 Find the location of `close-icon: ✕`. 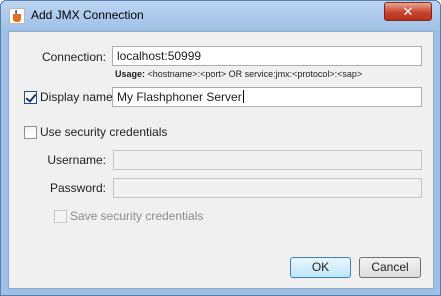

close-icon: ✕ is located at coordinates (408, 11).